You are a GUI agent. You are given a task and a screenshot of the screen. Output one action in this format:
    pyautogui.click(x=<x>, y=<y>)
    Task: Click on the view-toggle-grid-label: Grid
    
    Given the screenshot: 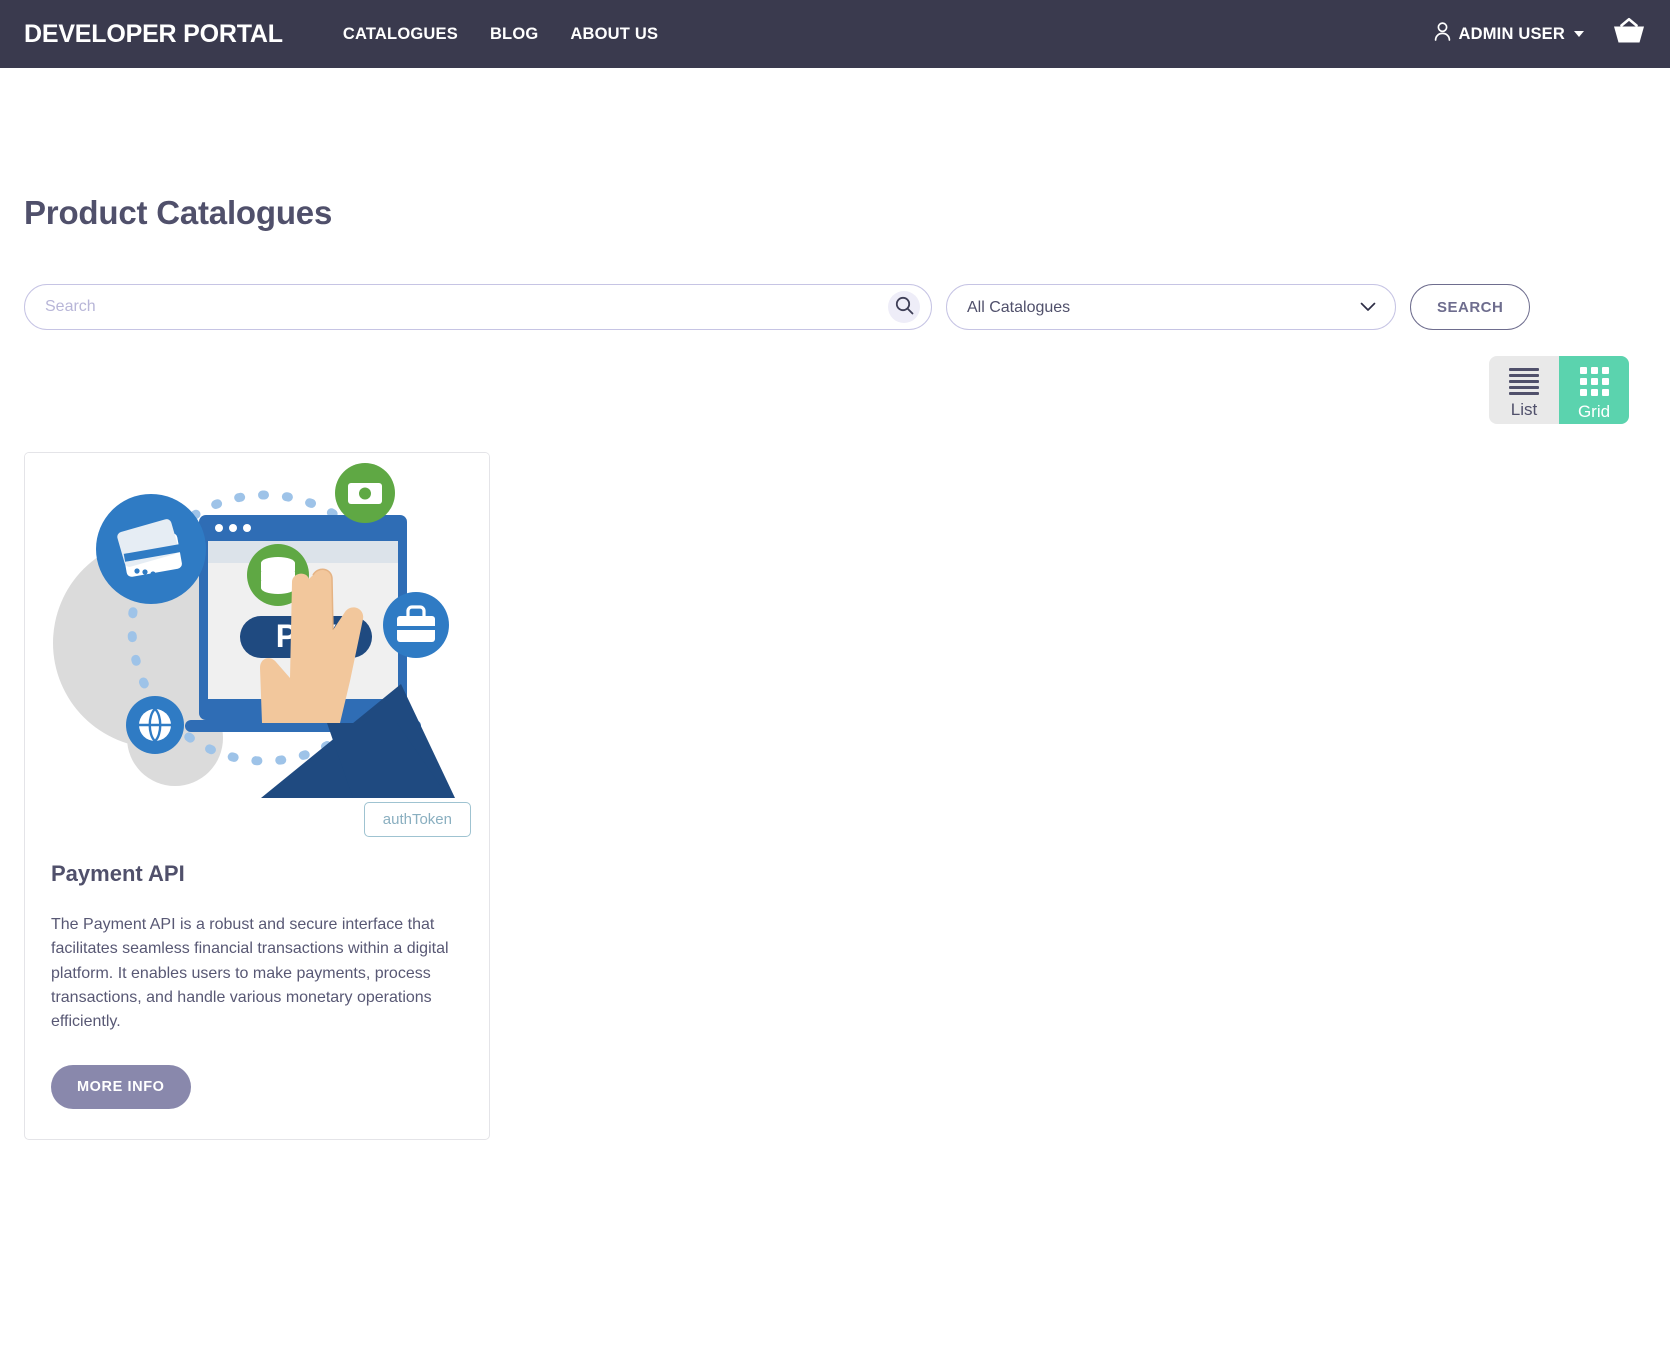 What is the action you would take?
    pyautogui.click(x=1594, y=411)
    